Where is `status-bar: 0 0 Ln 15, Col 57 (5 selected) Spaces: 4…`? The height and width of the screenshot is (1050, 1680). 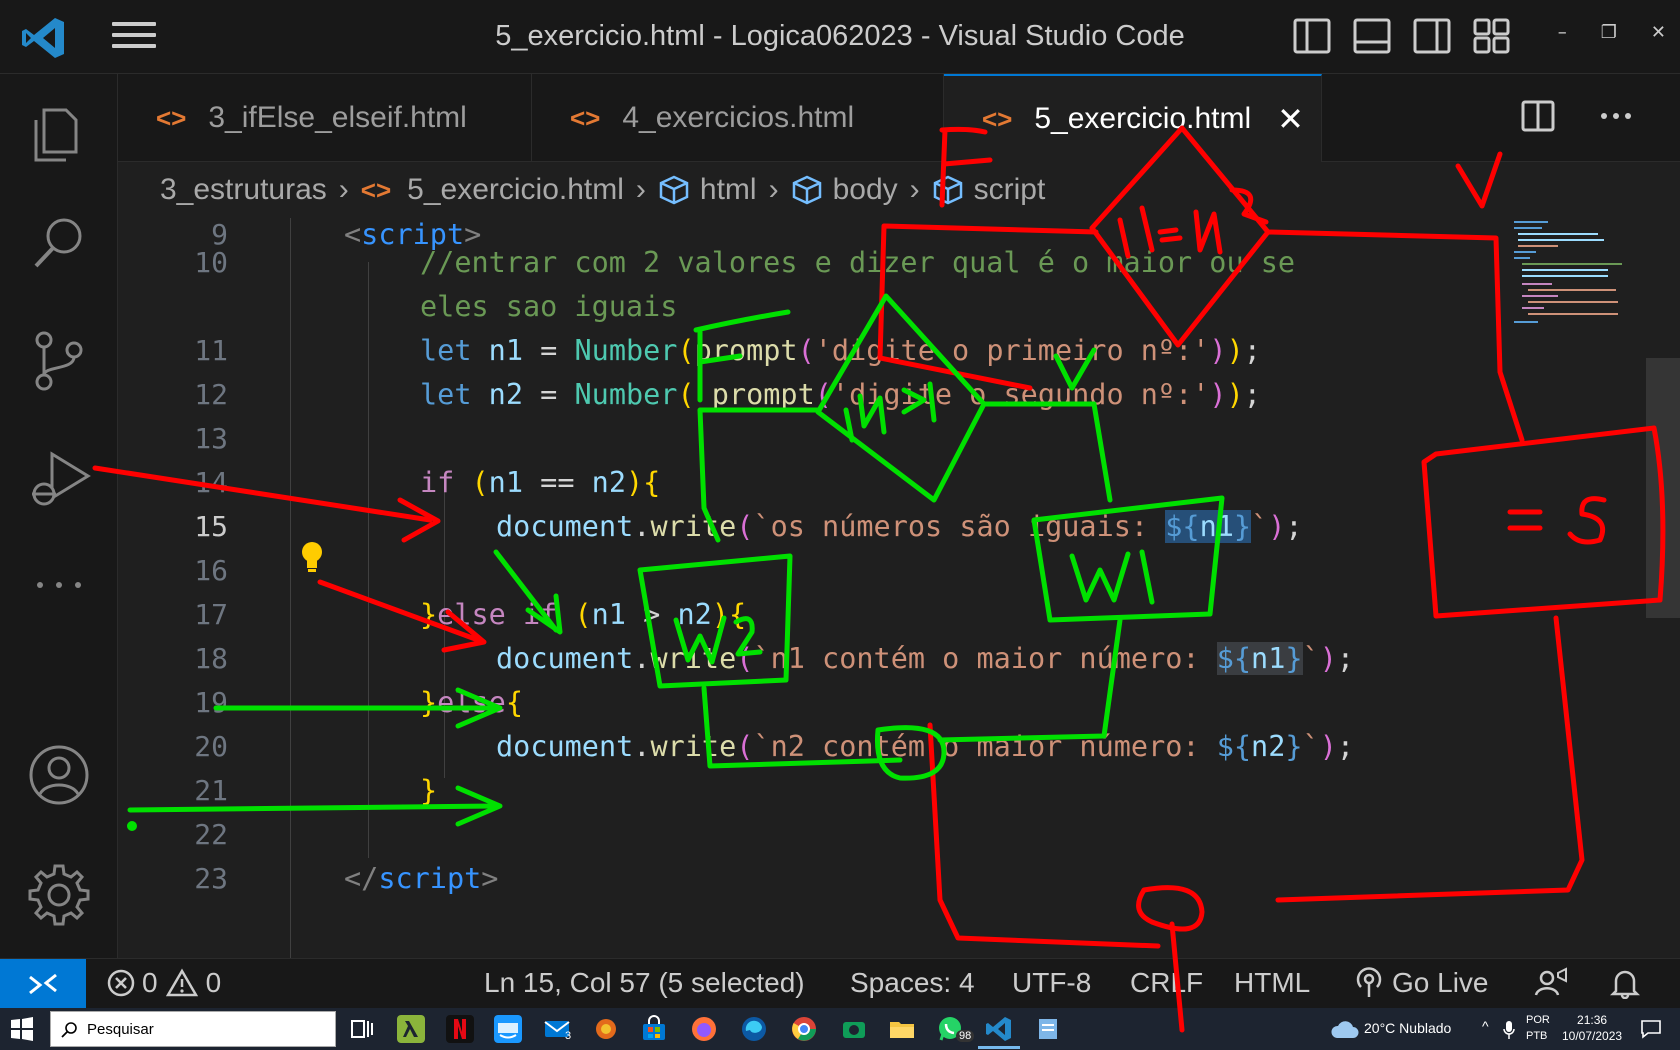 status-bar: 0 0 Ln 15, Col 57 (5 selected) Spaces: 4… is located at coordinates (840, 983).